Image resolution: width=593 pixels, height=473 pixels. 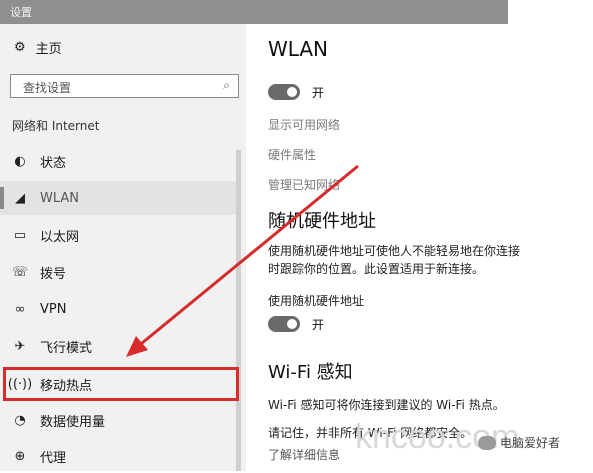 I want to click on wechat-icon, so click(x=487, y=442).